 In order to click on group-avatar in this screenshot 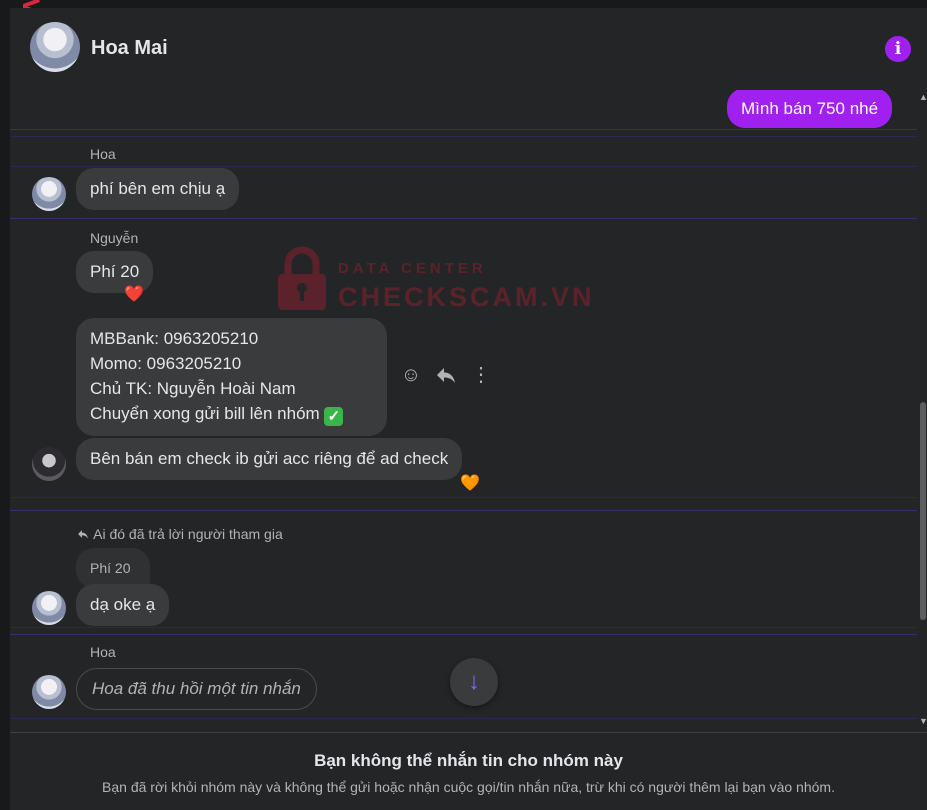, I will do `click(55, 47)`.